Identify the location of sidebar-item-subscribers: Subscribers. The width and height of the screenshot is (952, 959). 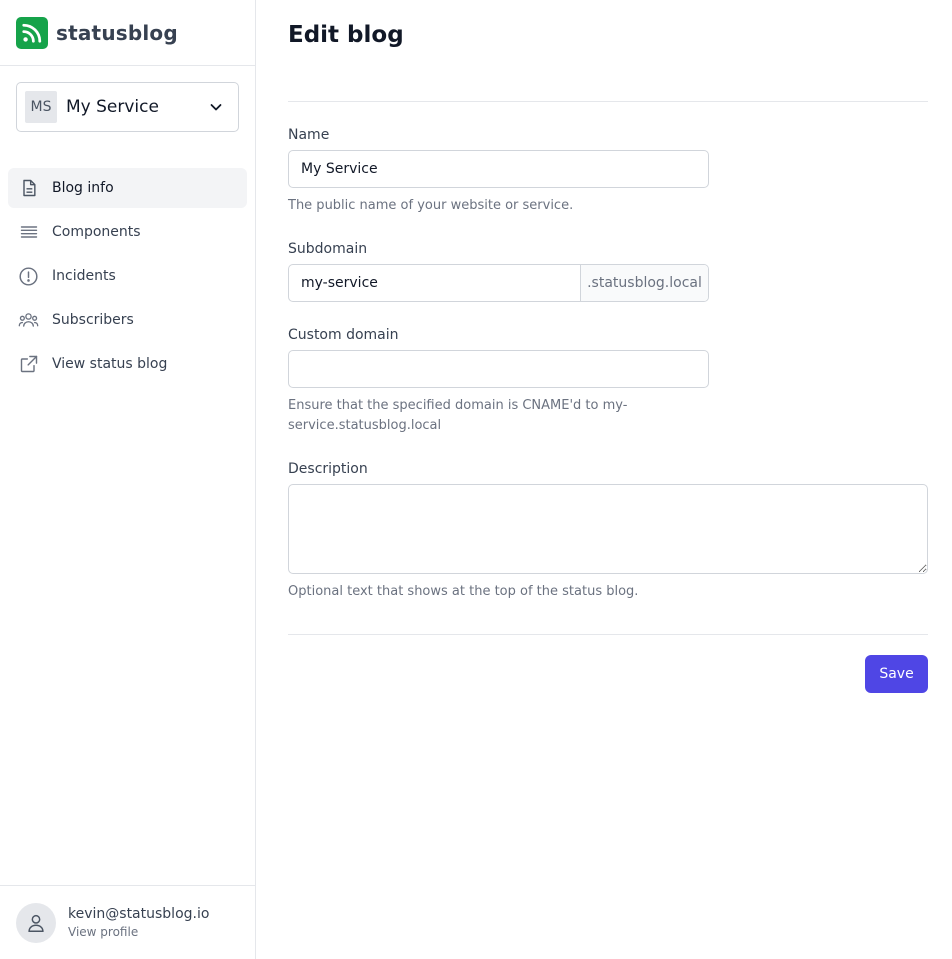
(127, 320).